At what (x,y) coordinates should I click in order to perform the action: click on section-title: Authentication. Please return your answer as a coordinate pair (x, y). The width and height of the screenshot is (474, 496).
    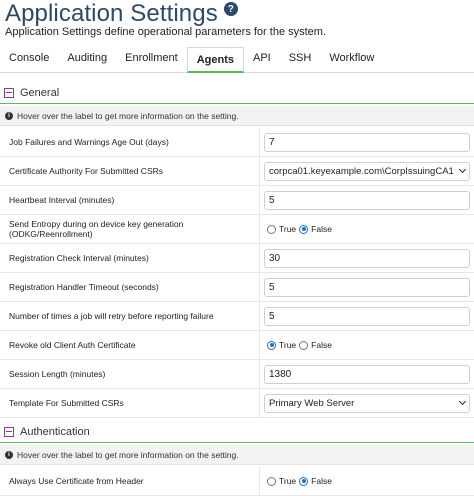
    Looking at the image, I should click on (55, 431).